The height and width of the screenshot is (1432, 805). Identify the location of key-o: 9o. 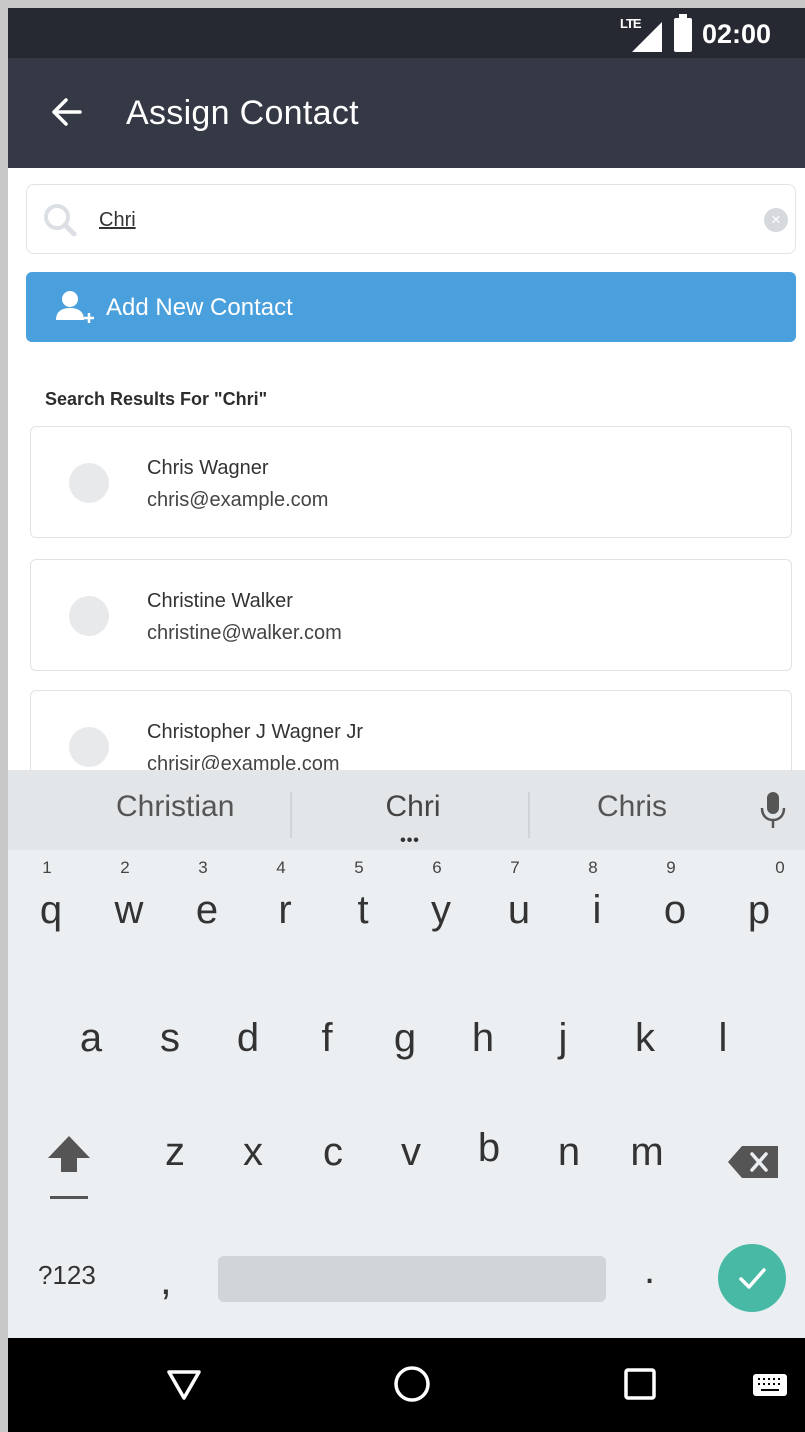
(675, 898).